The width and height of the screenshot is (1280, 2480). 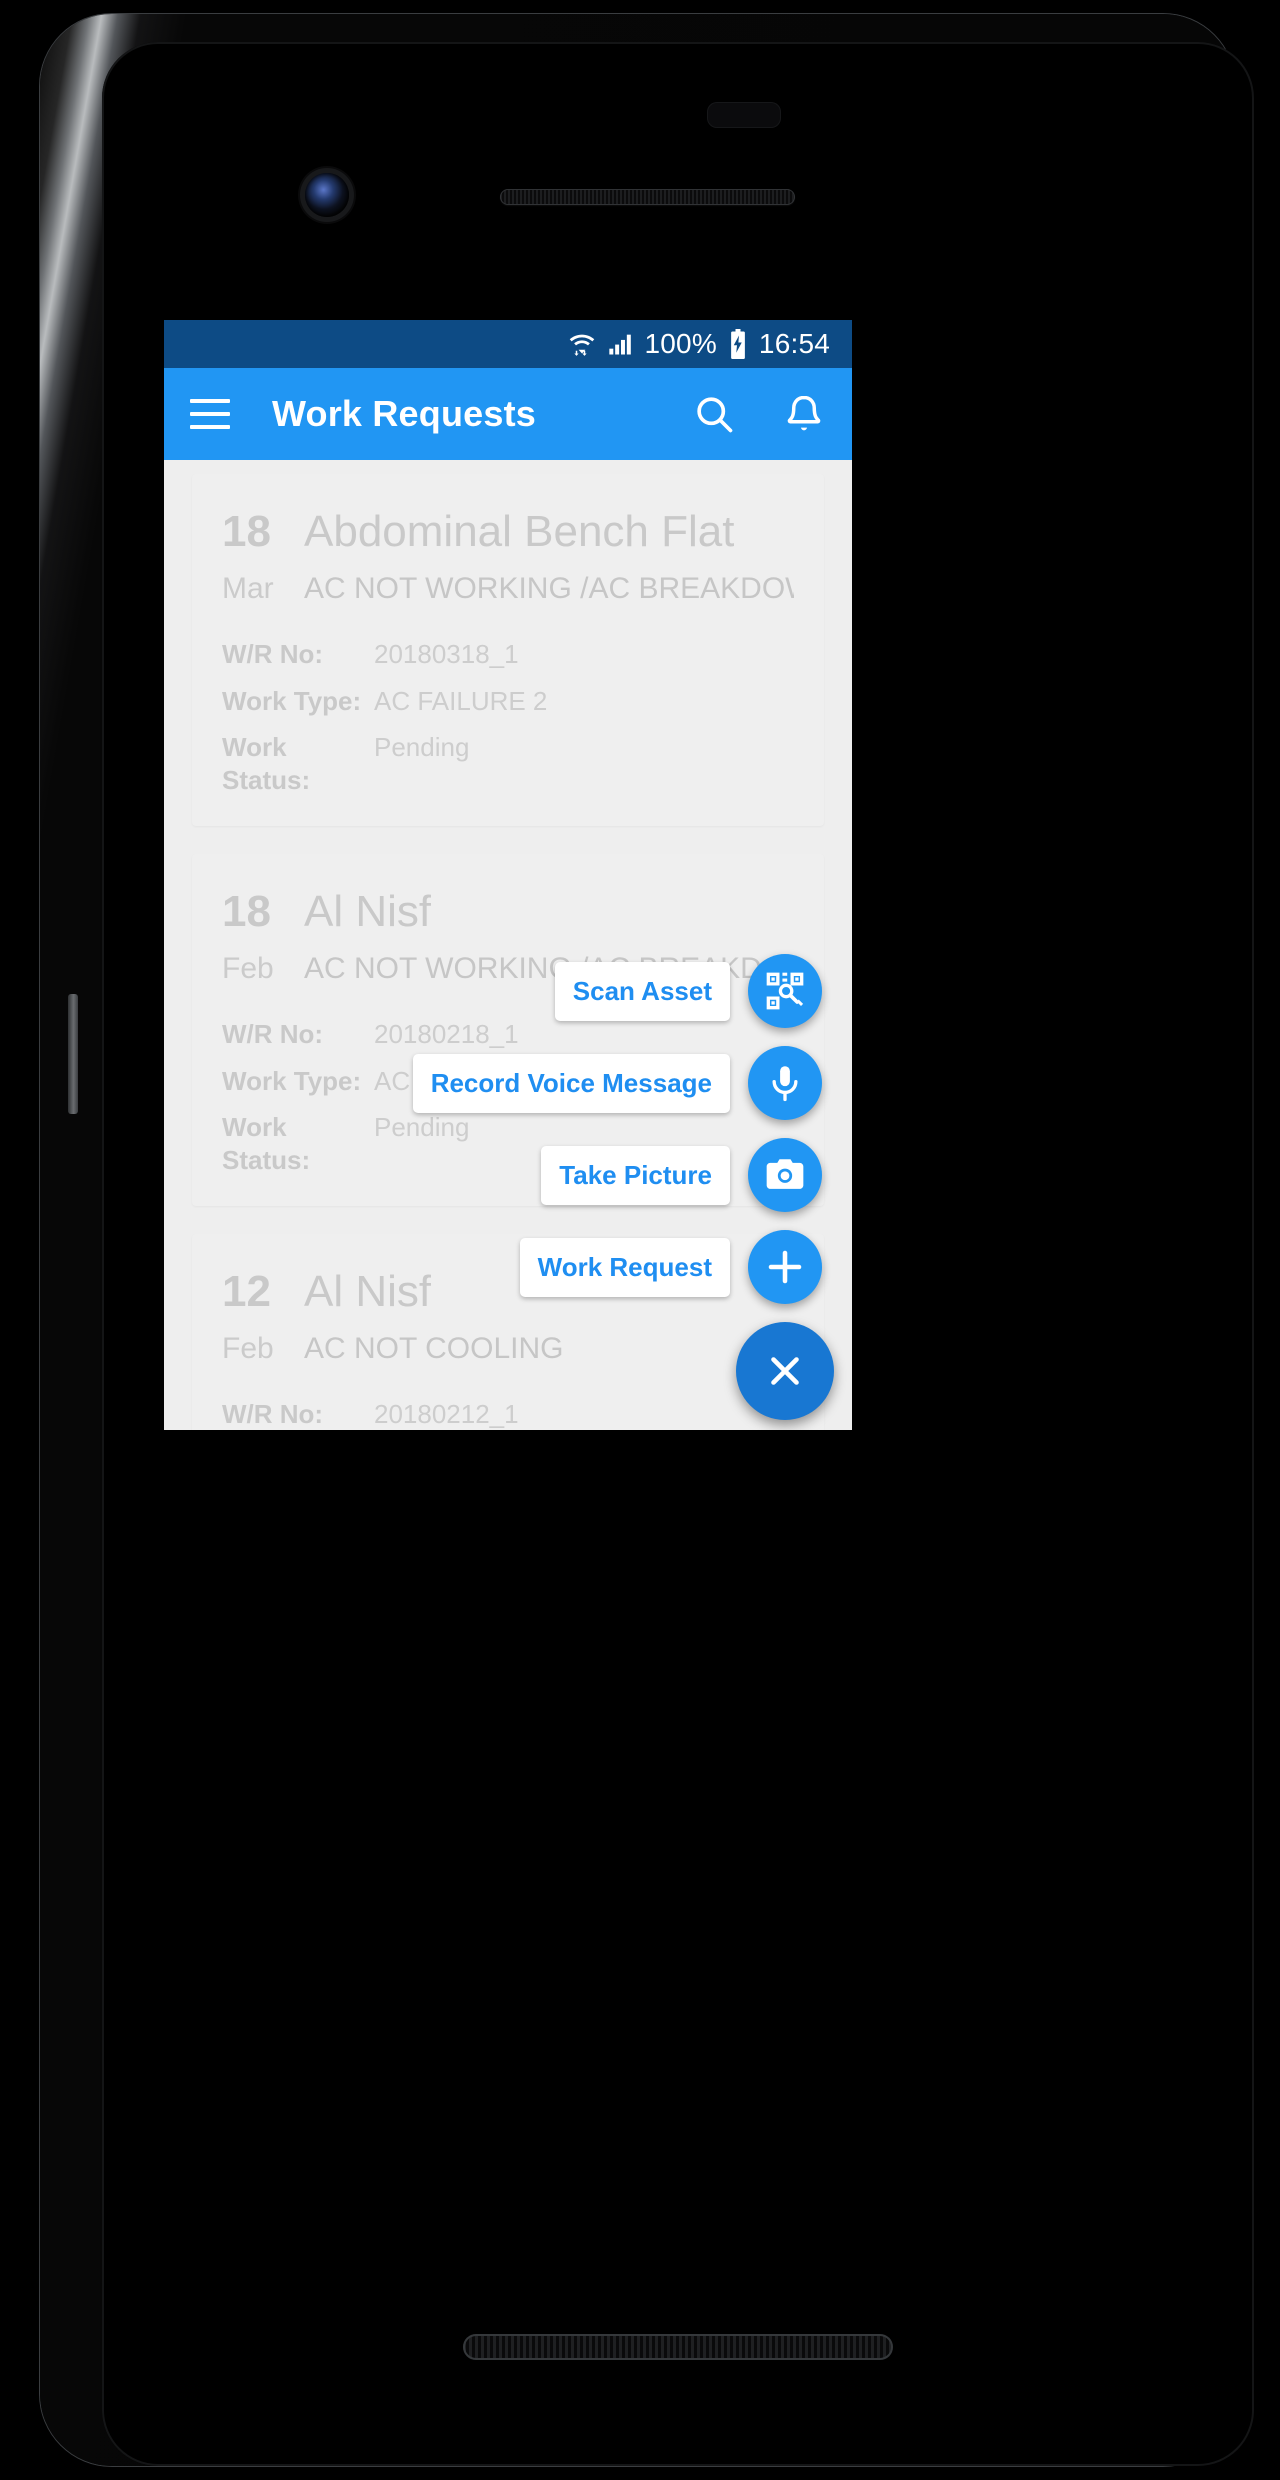 What do you see at coordinates (519, 532) in the screenshot?
I see `card-title: Abdominal Bench Flat` at bounding box center [519, 532].